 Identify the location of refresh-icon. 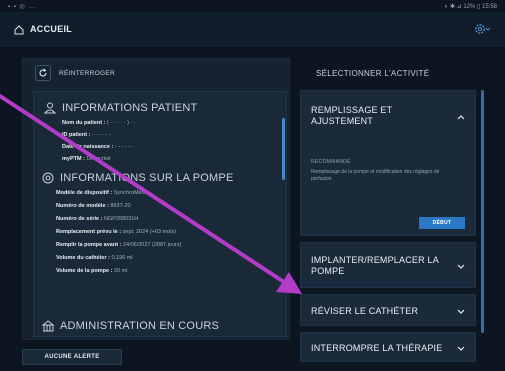
(43, 73).